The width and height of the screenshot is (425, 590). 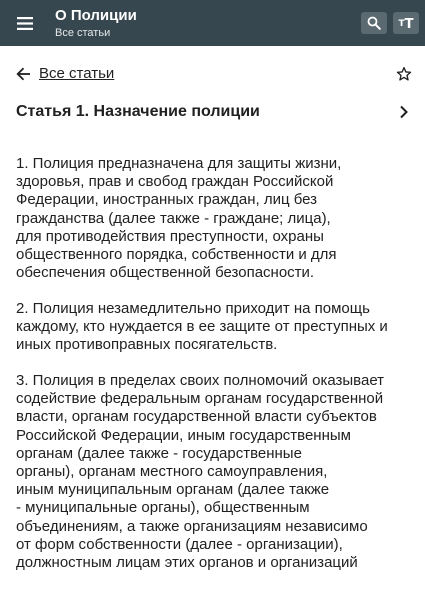 I want to click on search-icon, so click(x=374, y=23).